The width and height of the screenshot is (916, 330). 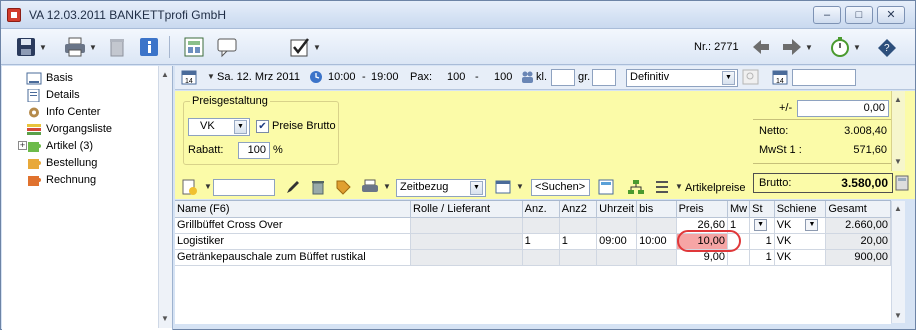 What do you see at coordinates (370, 188) in the screenshot?
I see `printer-icon` at bounding box center [370, 188].